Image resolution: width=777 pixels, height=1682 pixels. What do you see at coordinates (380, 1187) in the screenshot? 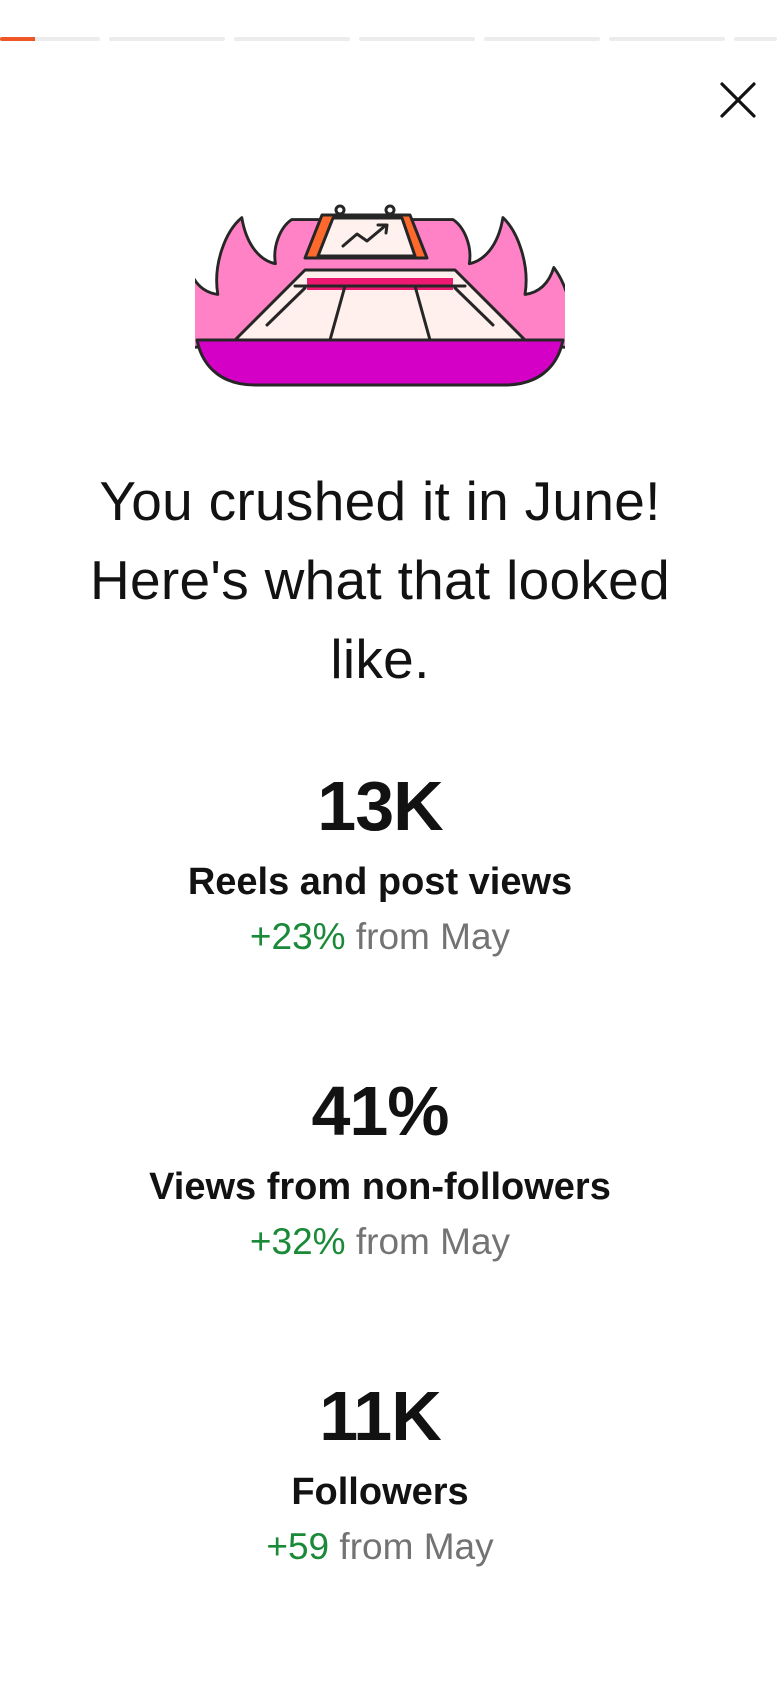
I see `stat-label: Views from non-followers` at bounding box center [380, 1187].